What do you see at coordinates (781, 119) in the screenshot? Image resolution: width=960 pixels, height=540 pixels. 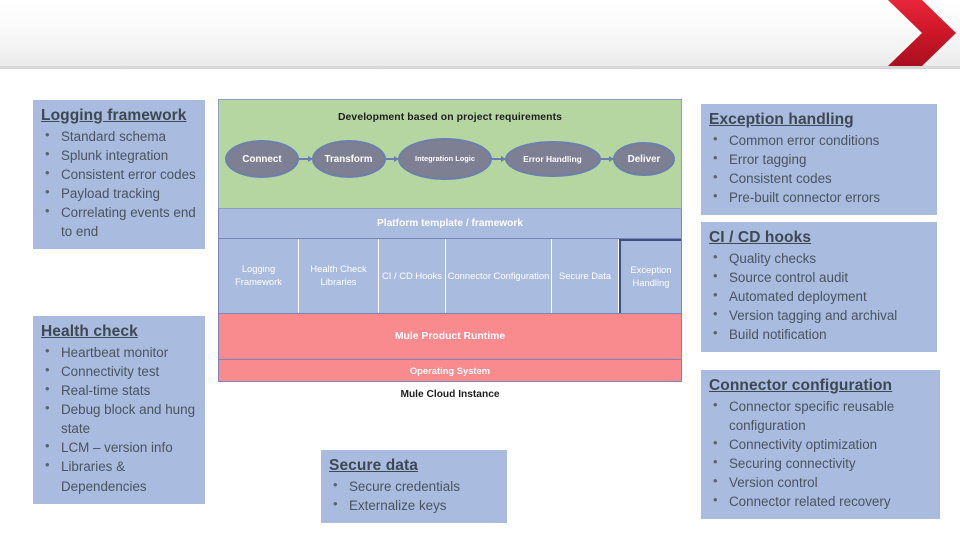 I see `callout-title: Exception handling` at bounding box center [781, 119].